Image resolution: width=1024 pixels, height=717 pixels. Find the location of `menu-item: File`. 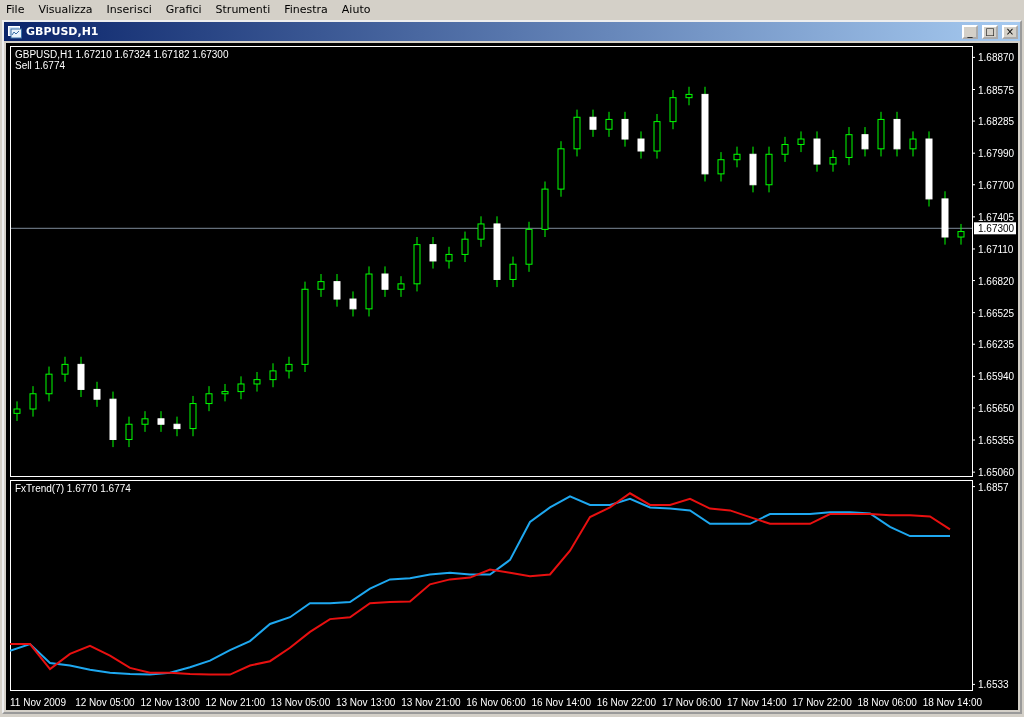

menu-item: File is located at coordinates (18, 9).